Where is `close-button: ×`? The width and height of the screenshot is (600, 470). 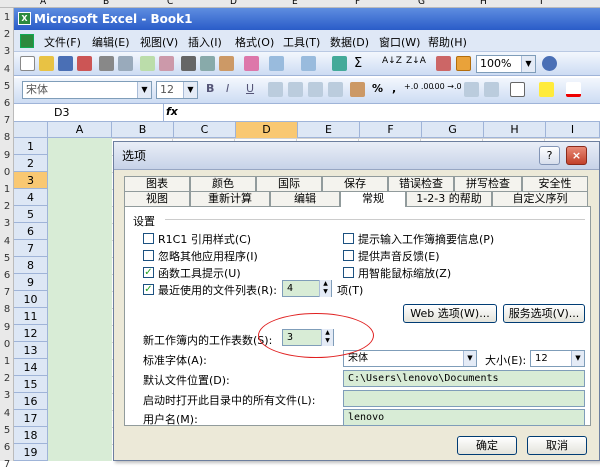 close-button: × is located at coordinates (576, 155).